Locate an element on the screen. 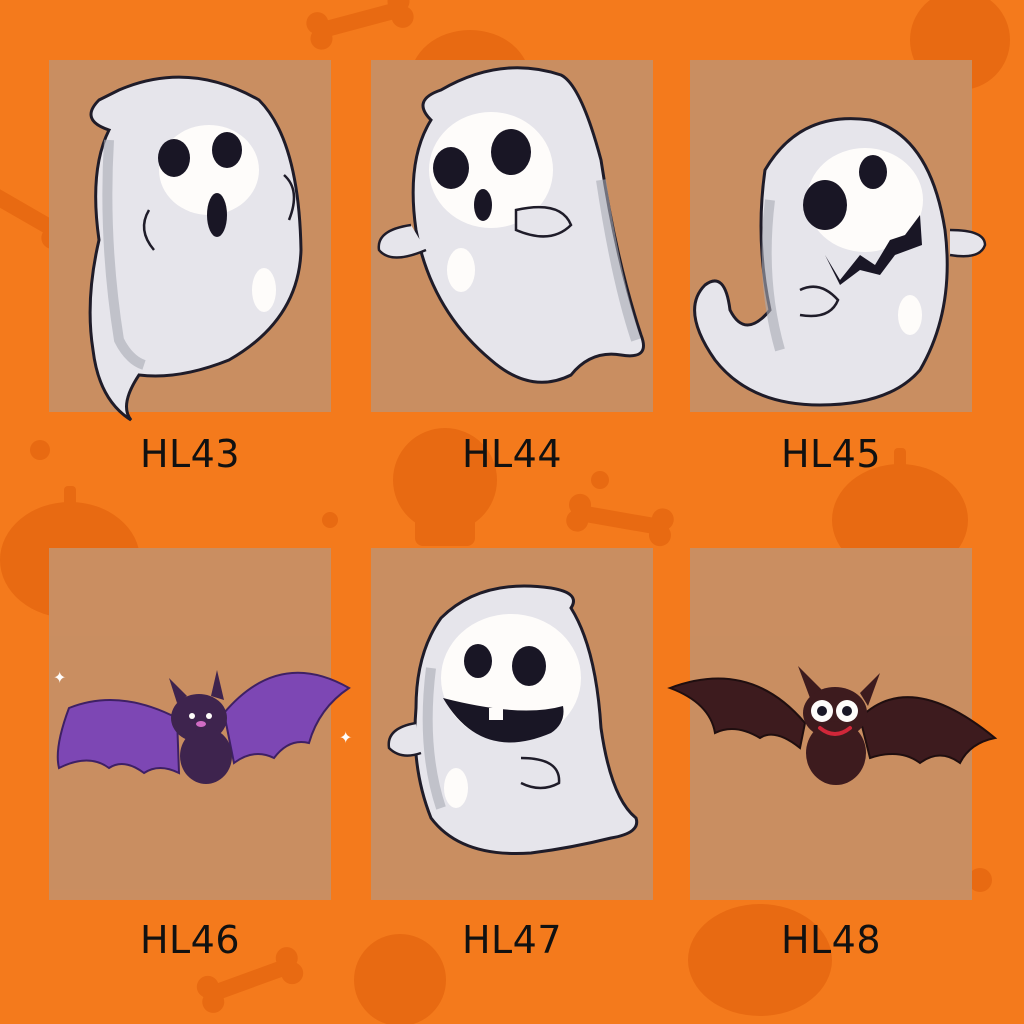 This screenshot has height=1024, width=1024. dark-bat-icon is located at coordinates (832, 725).